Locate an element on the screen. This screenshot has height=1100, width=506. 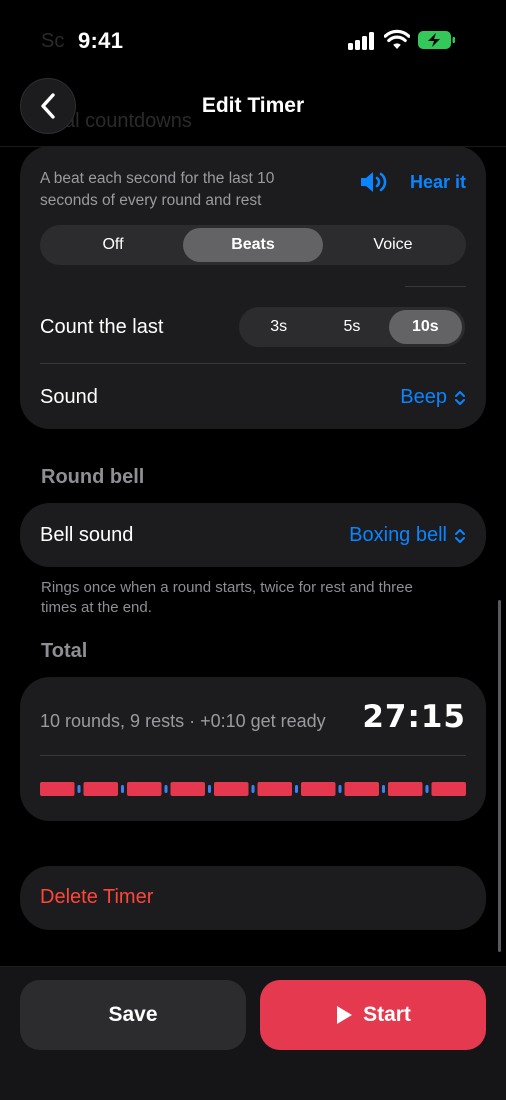
bell-sound-value: Boxing bell is located at coordinates (398, 535).